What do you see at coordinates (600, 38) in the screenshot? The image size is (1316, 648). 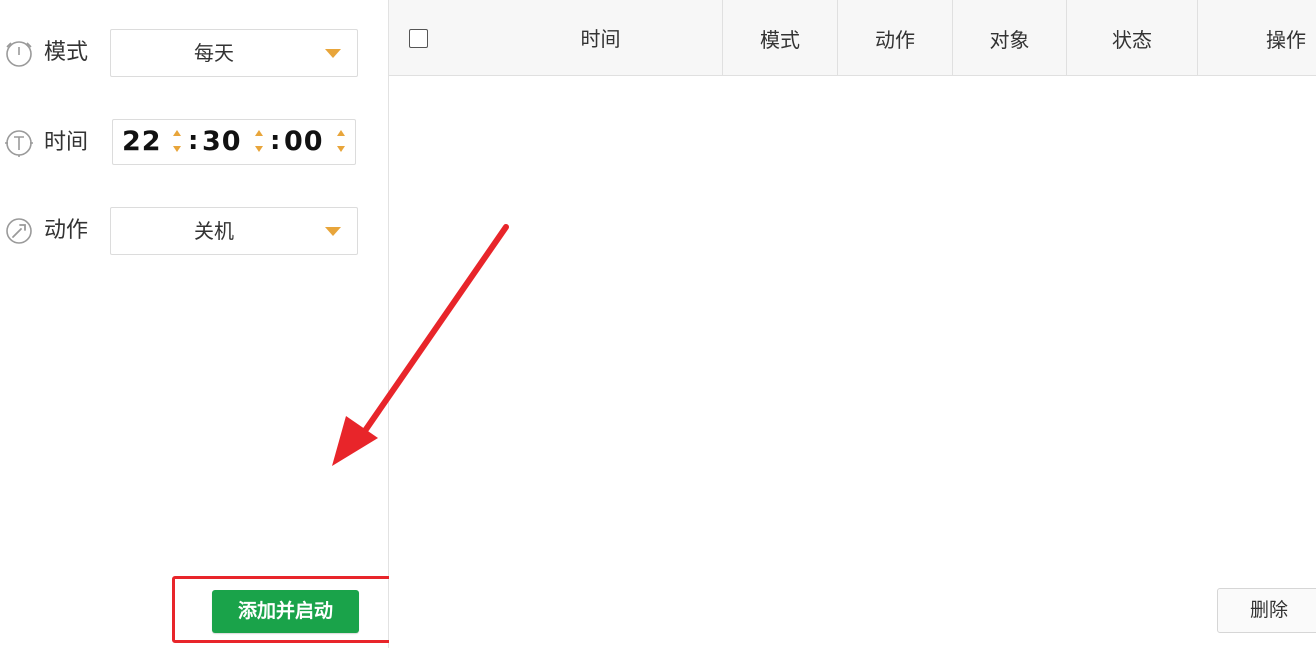 I see `column-header-time: 时间` at bounding box center [600, 38].